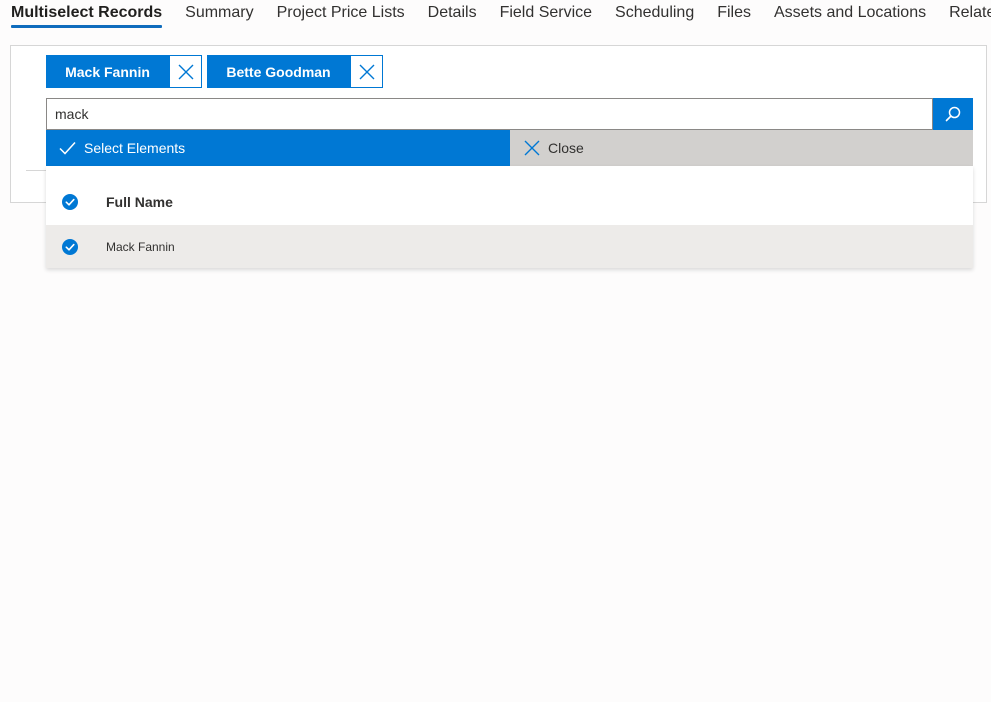 This screenshot has width=991, height=702. Describe the element at coordinates (107, 71) in the screenshot. I see `chip-label: Mack Fannin` at that location.